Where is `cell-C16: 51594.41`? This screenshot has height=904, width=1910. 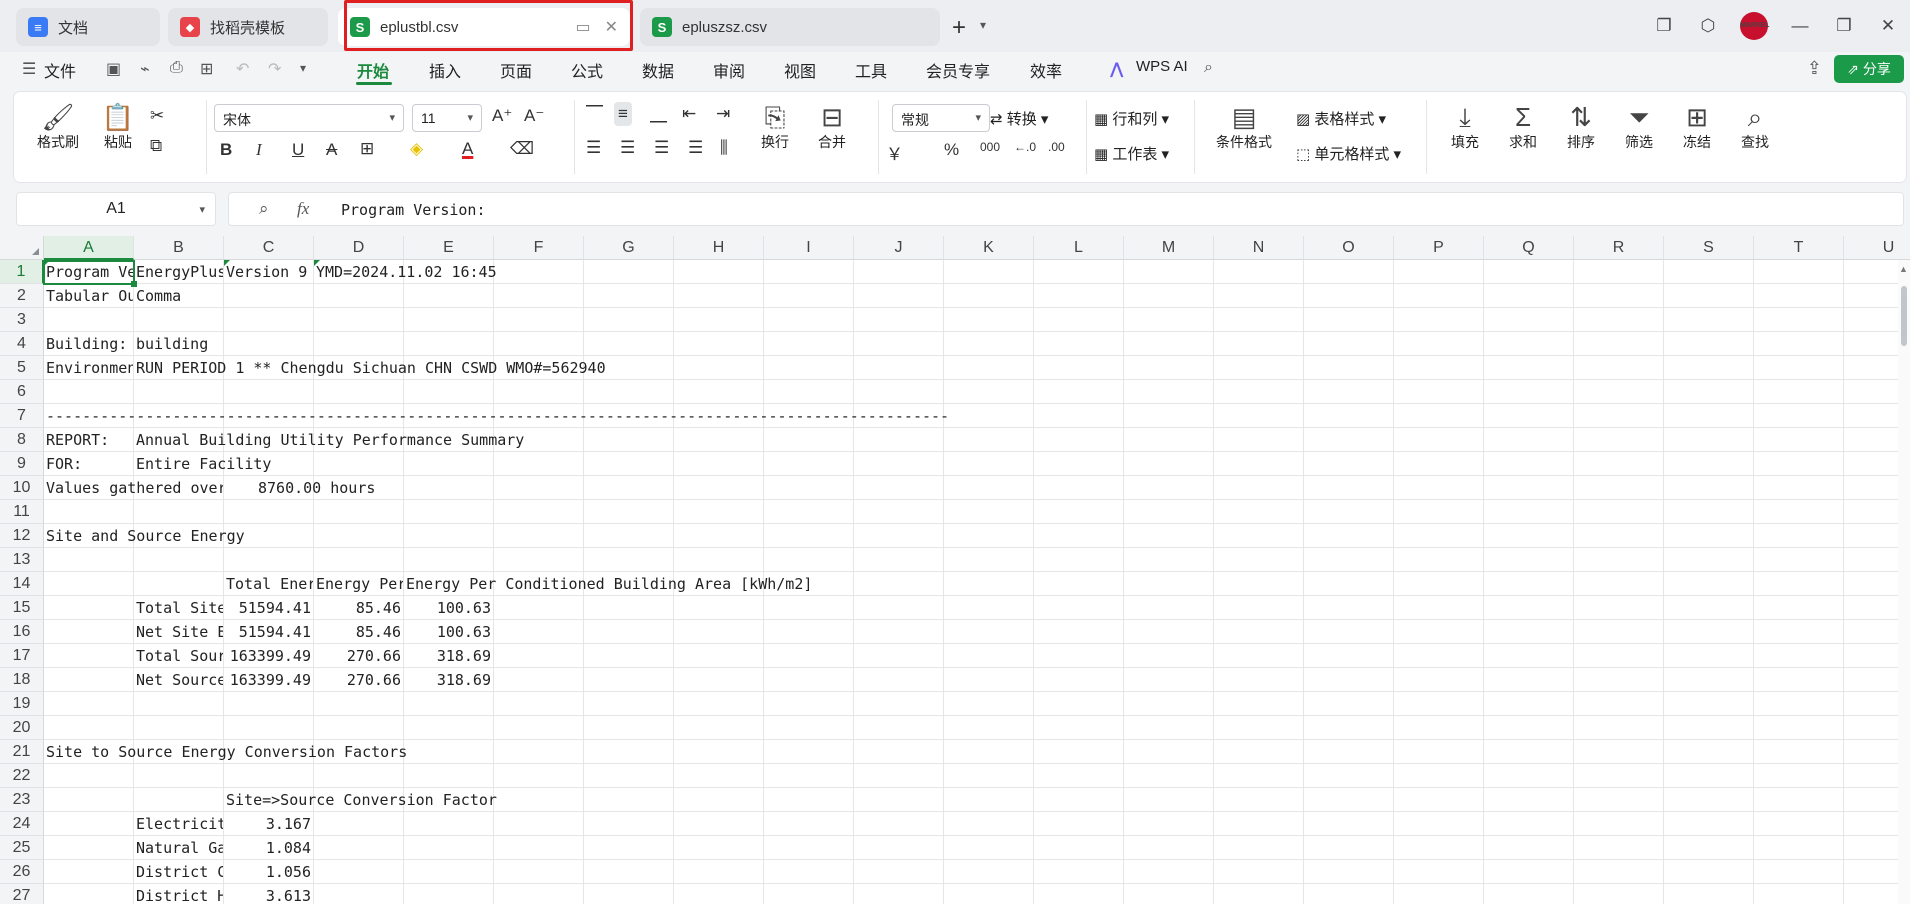
cell-C16: 51594.41 is located at coordinates (268, 632).